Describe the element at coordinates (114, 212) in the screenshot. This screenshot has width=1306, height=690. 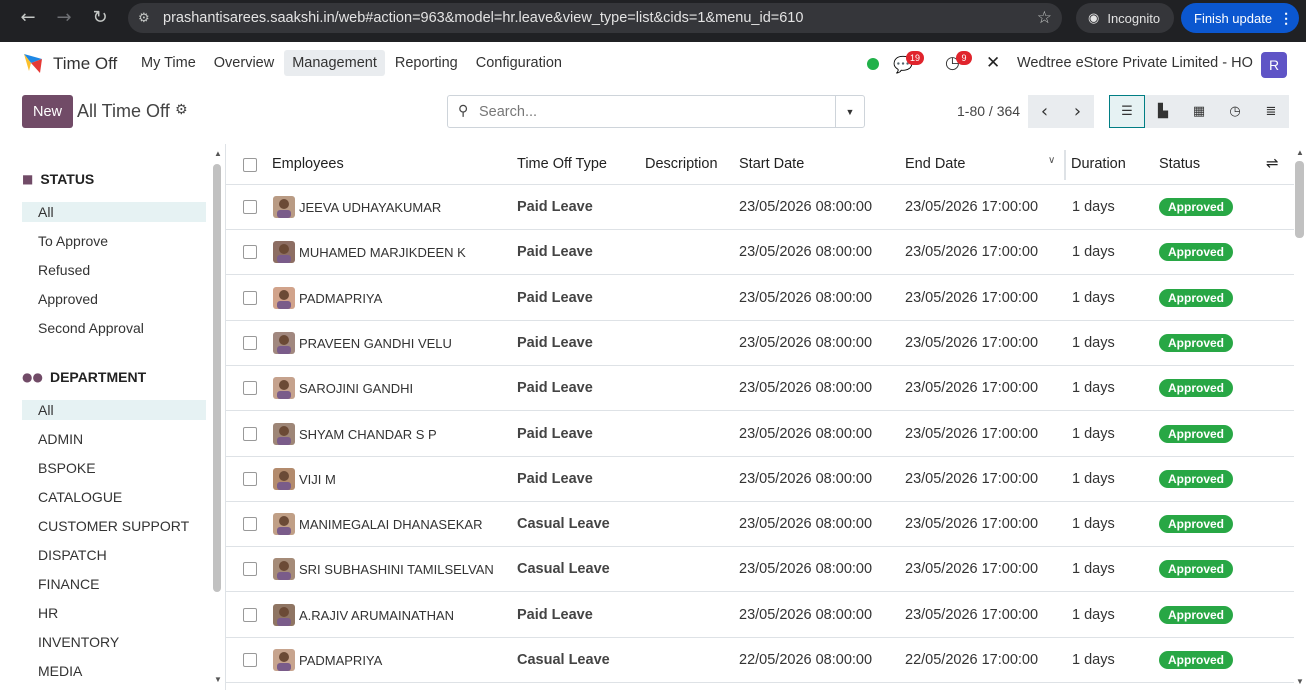
I see `status-filter-all: All` at that location.